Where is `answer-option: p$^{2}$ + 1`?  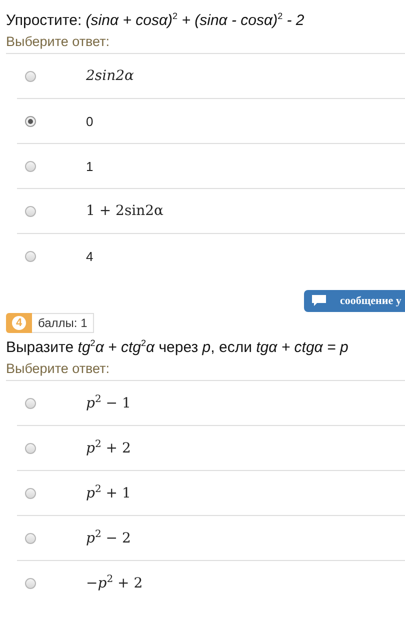
answer-option: p$^{2}$ + 1 is located at coordinates (108, 493).